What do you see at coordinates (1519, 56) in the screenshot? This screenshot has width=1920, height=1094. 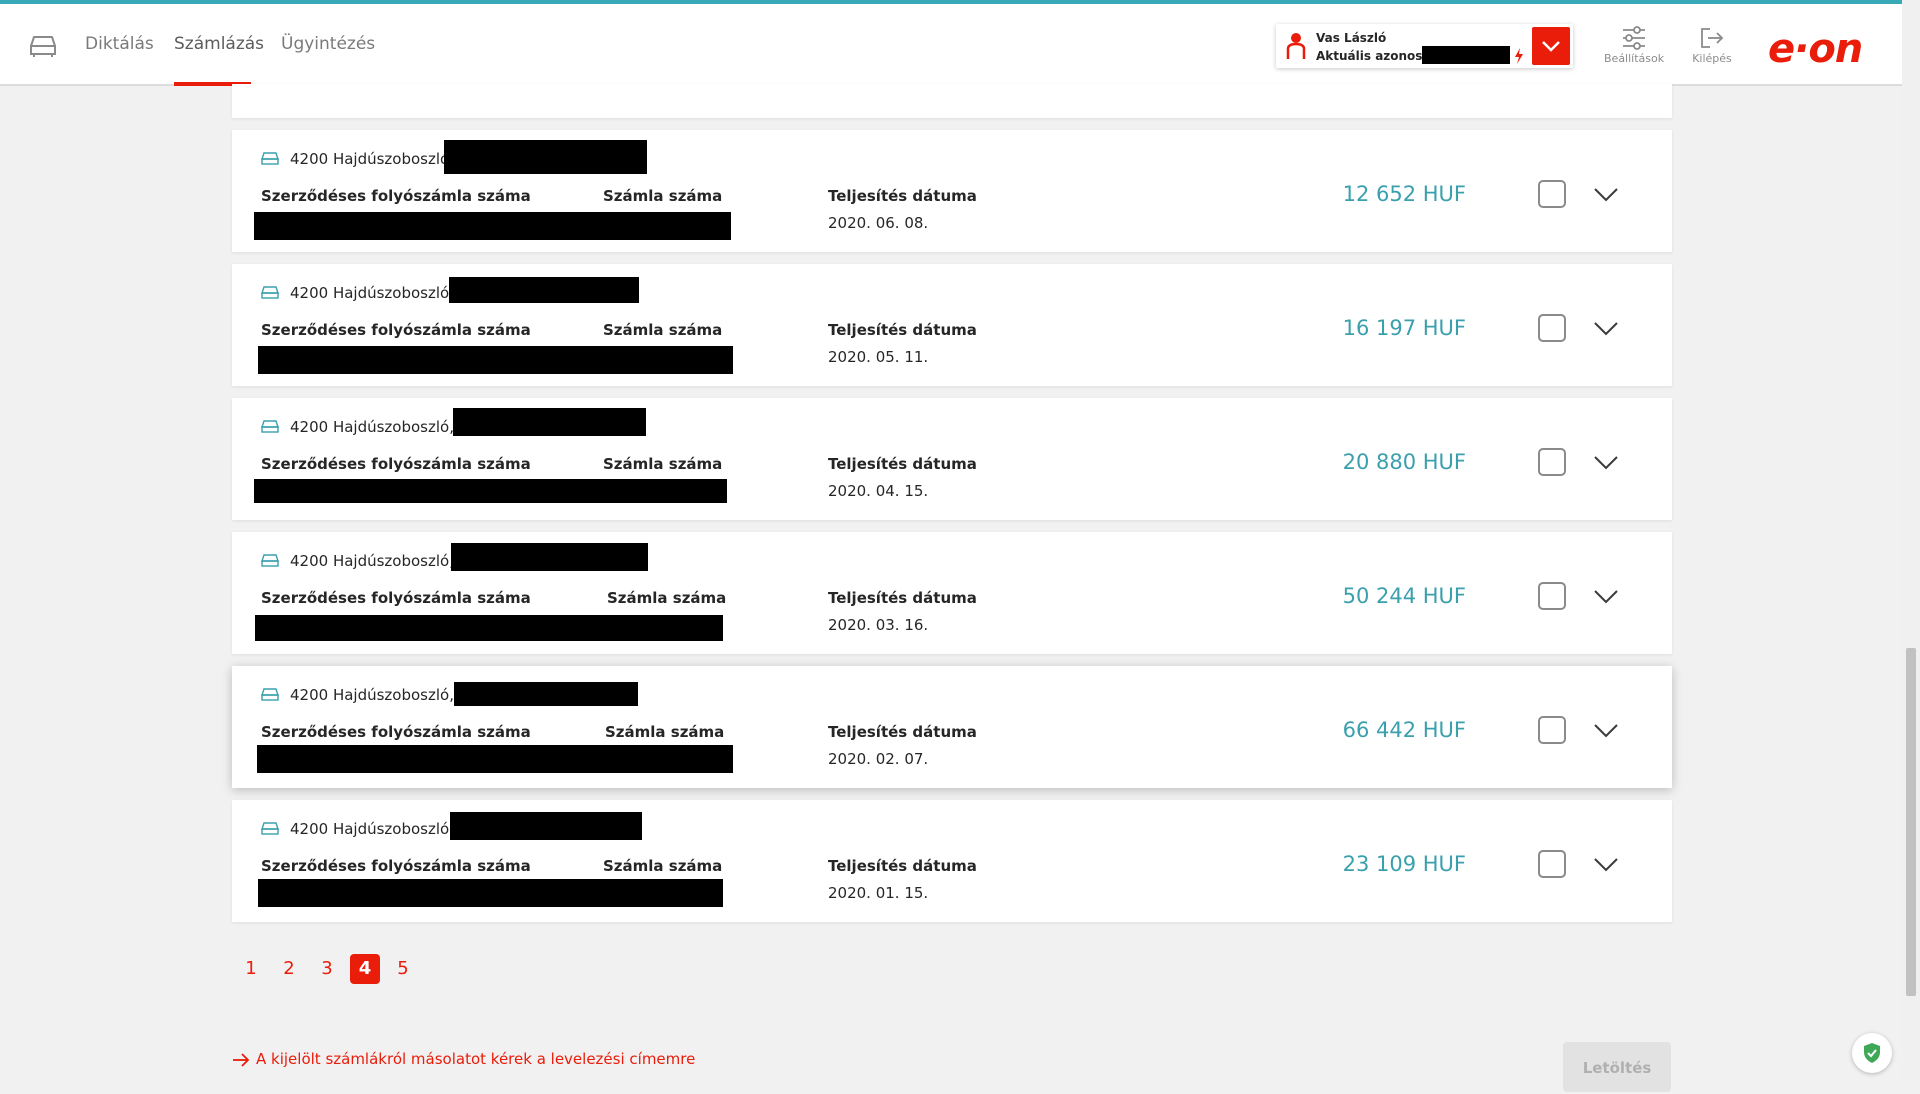 I see `electricity-bolt-icon` at bounding box center [1519, 56].